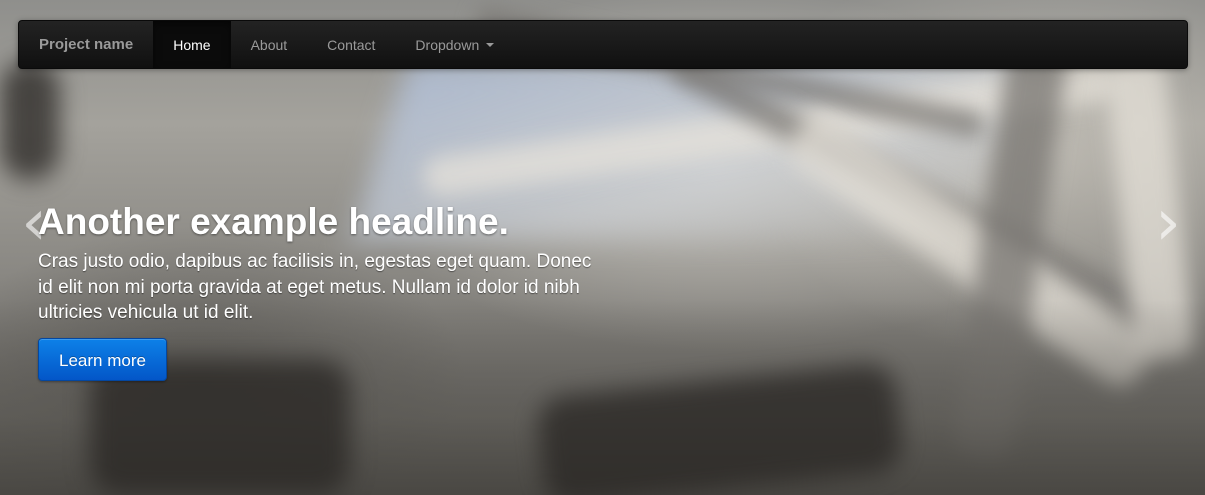  Describe the element at coordinates (447, 44) in the screenshot. I see `nav-item-label: Dropdown` at that location.